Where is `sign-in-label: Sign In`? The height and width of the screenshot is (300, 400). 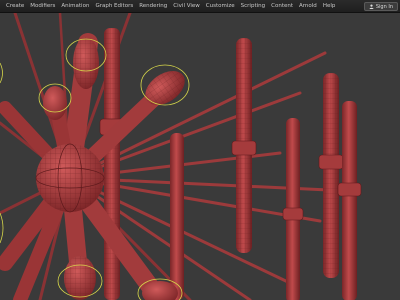 sign-in-label: Sign In is located at coordinates (384, 6).